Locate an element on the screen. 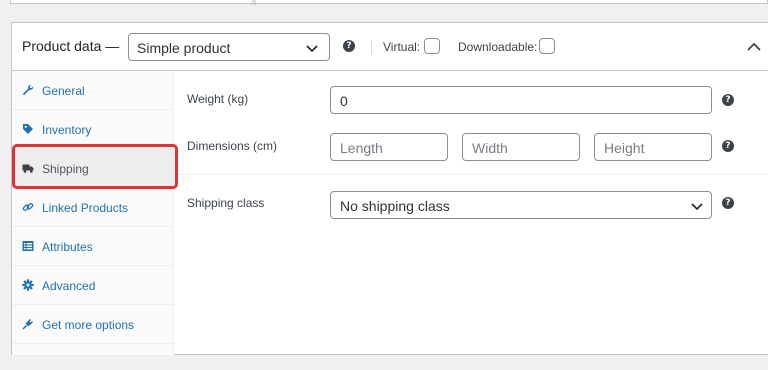 Image resolution: width=768 pixels, height=370 pixels. tab-linked-products: Linked Products is located at coordinates (92, 207).